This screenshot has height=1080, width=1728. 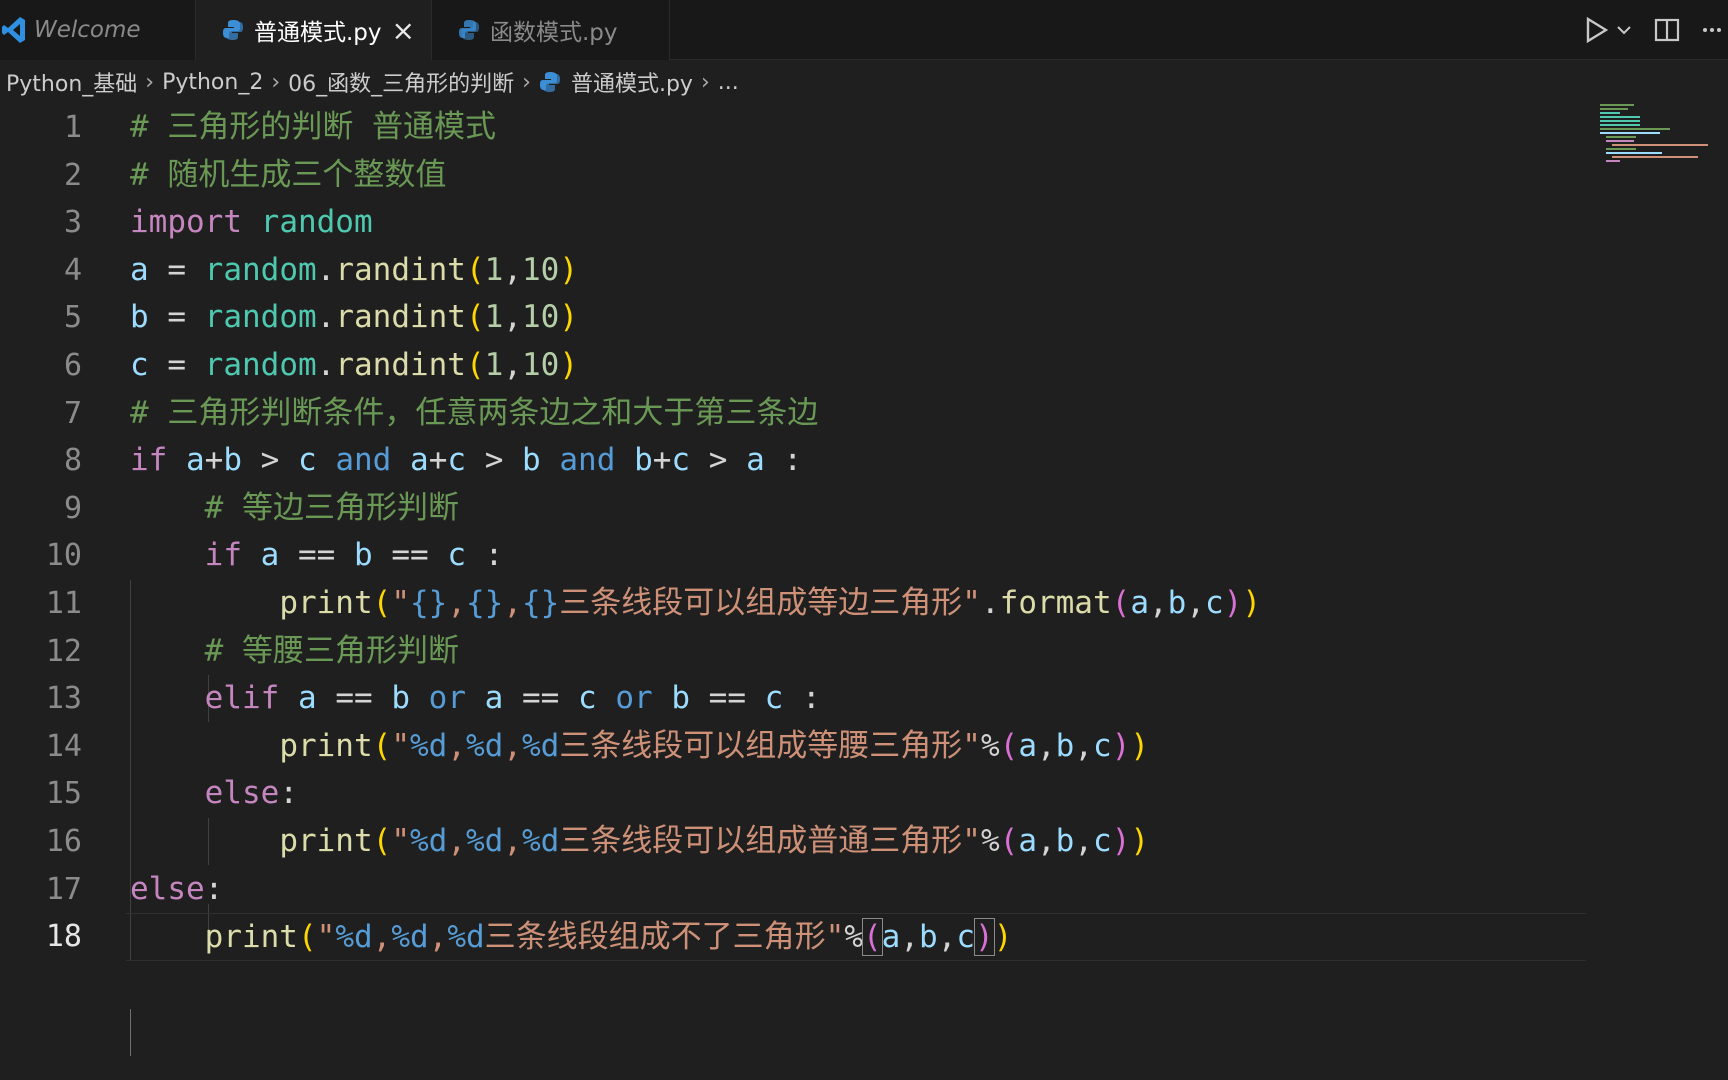 I want to click on code-token: :, so click(x=802, y=698).